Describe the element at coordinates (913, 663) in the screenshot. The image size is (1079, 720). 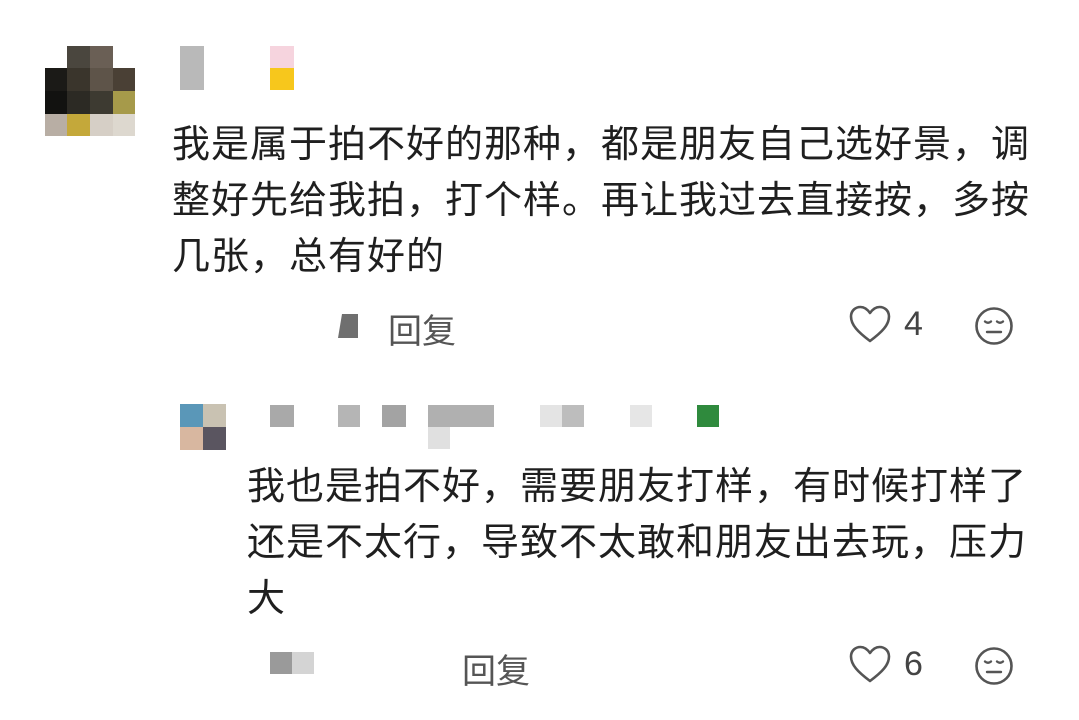
I see `like-count: 6` at that location.